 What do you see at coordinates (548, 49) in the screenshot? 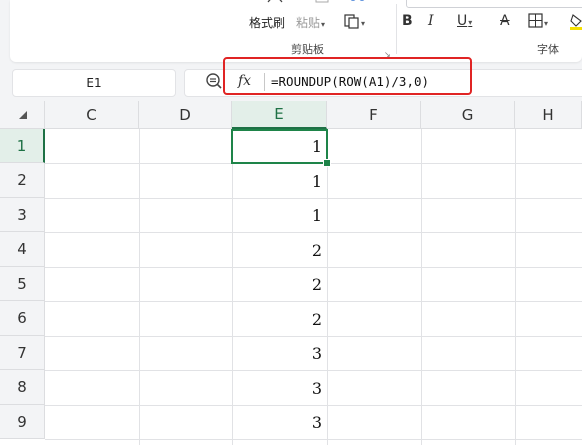
I see `font-group-label: 字体` at bounding box center [548, 49].